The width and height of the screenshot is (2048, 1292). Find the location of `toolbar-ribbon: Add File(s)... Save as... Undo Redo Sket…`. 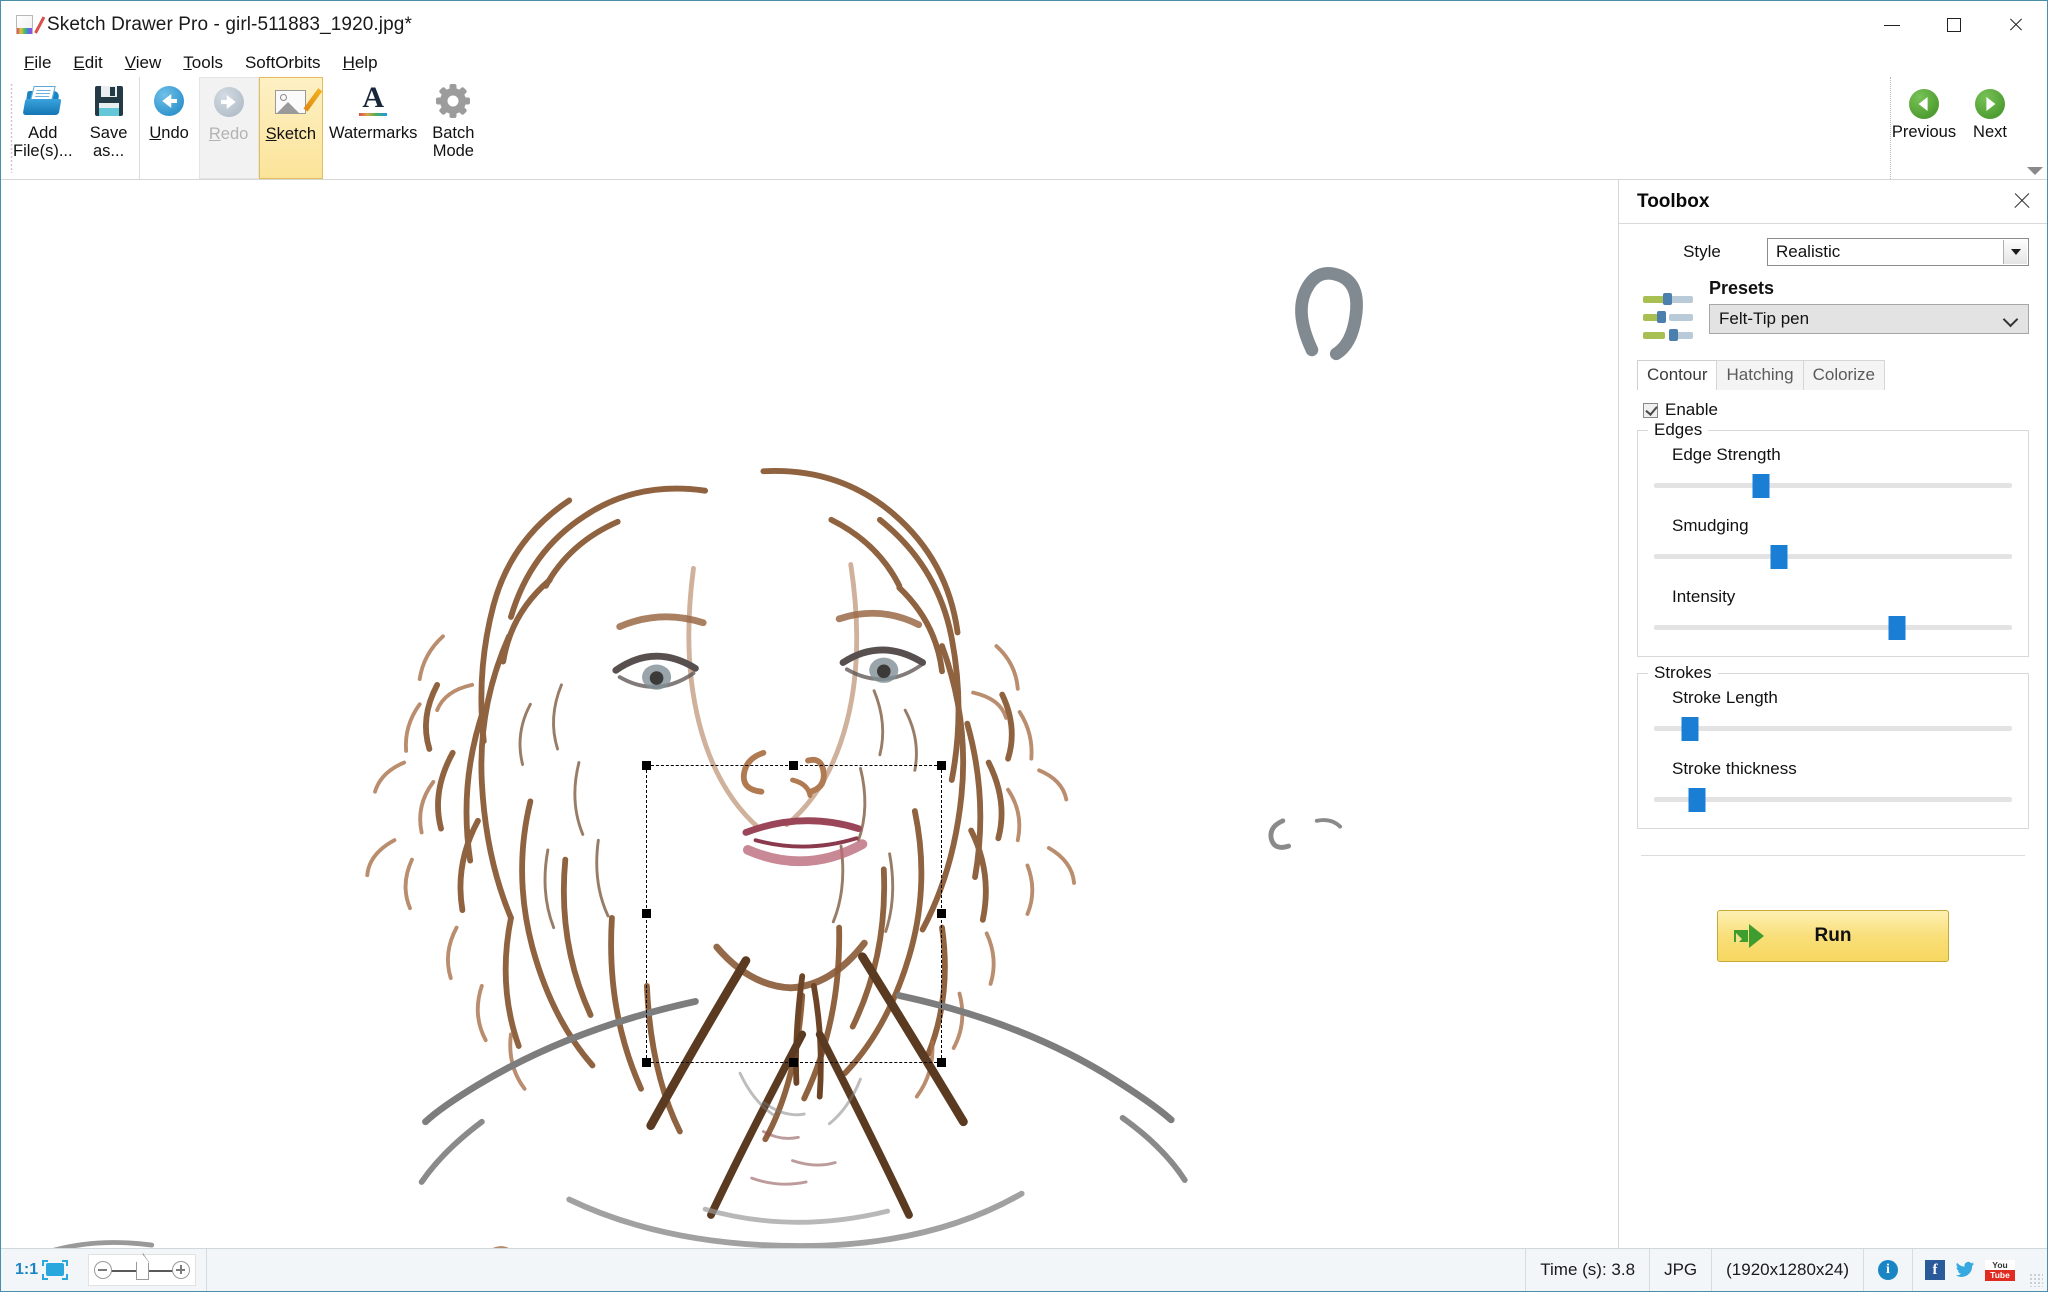

toolbar-ribbon: Add File(s)... Save as... Undo Redo Sket… is located at coordinates (1024, 128).